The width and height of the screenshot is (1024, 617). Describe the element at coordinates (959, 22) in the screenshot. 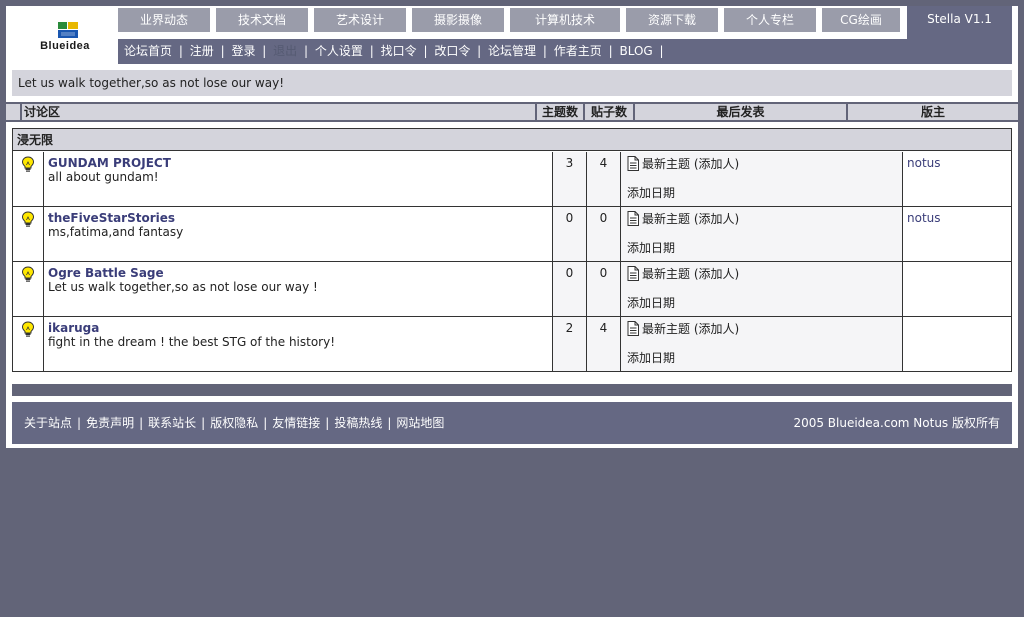

I see `version-tab: Stella V1.1` at that location.